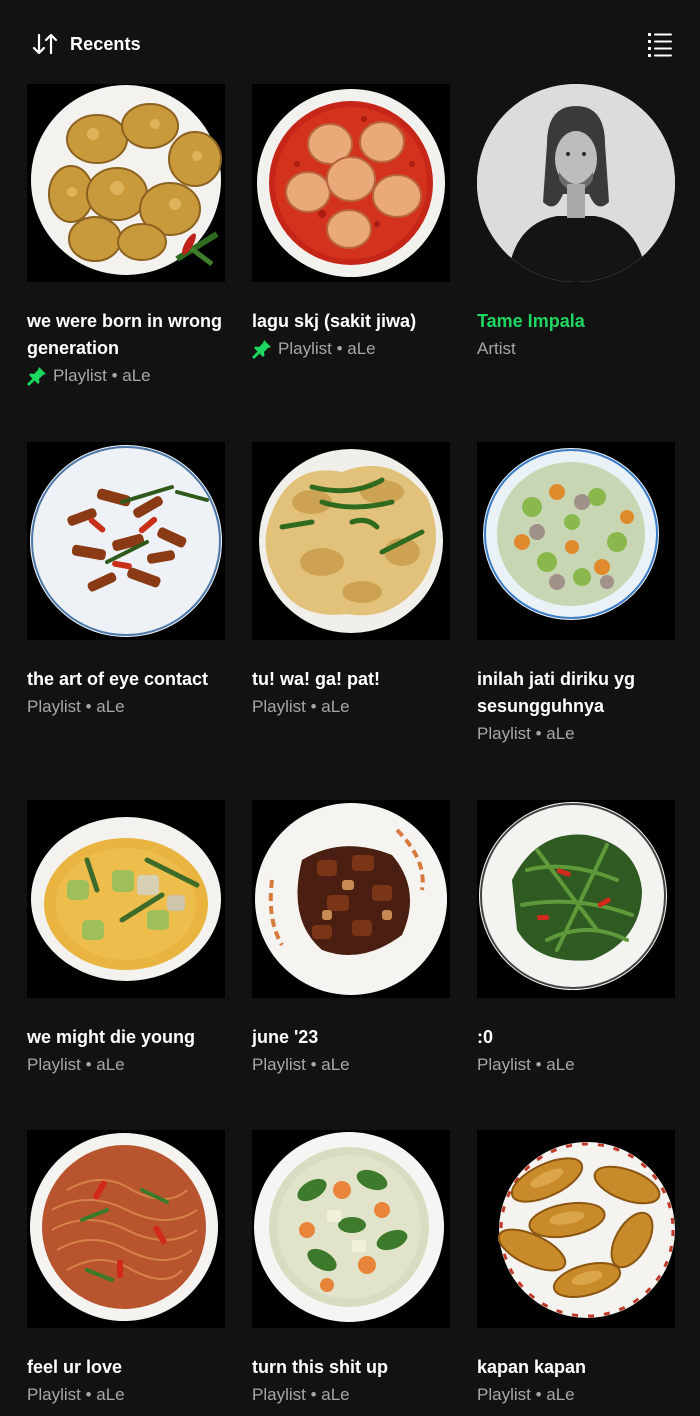  What do you see at coordinates (75, 1367) in the screenshot?
I see `item-title: feel ur love` at bounding box center [75, 1367].